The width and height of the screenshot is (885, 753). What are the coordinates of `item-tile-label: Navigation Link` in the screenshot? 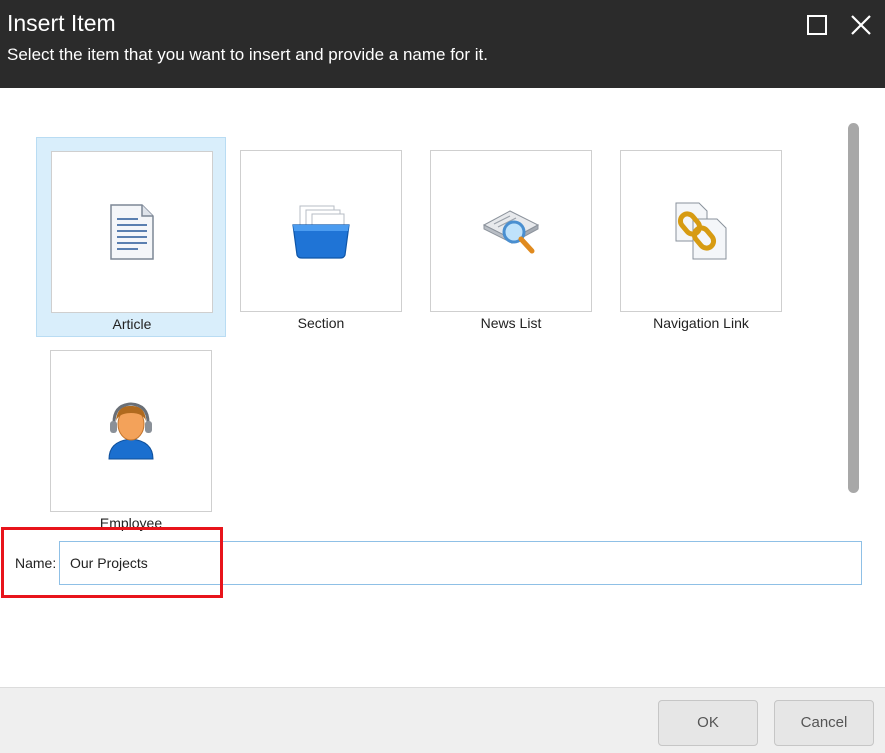 It's located at (701, 323).